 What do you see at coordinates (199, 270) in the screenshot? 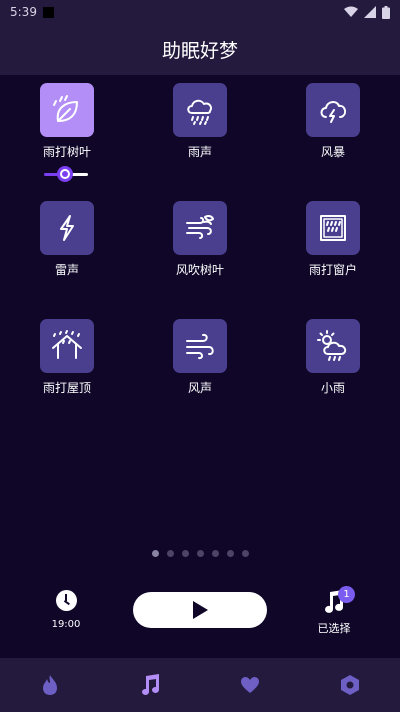
I see `sound-label: 风吹树叶` at bounding box center [199, 270].